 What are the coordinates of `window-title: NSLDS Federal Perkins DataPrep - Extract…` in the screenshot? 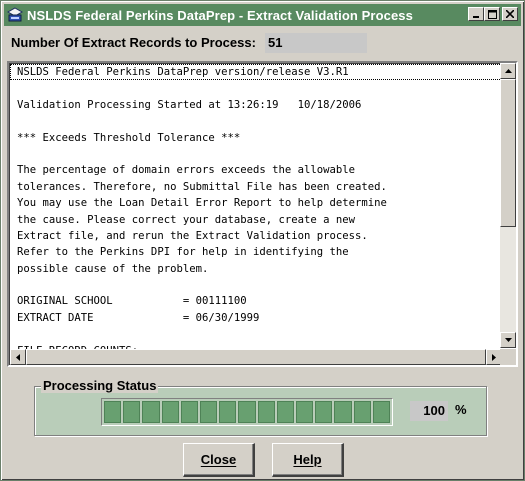 It's located at (220, 15).